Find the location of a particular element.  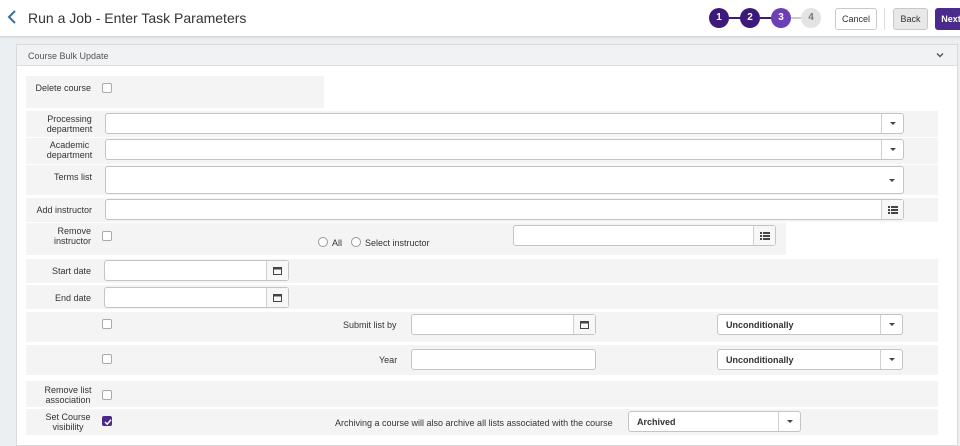

delete-course-checkbox is located at coordinates (107, 88).